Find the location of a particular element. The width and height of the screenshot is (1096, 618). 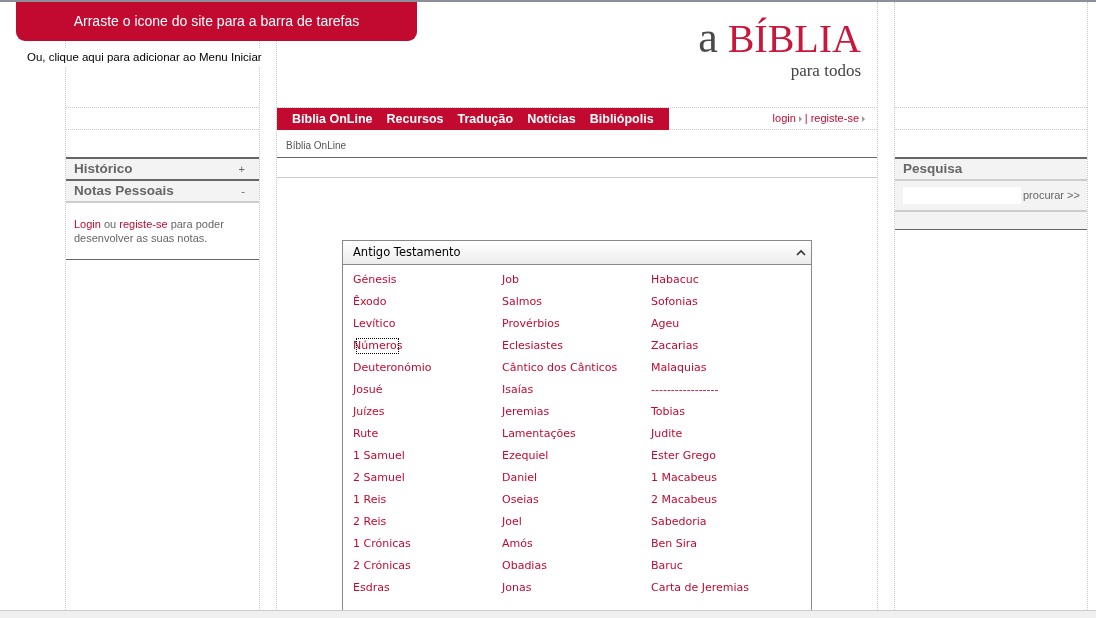

breadcrumb-link: Bíblia OnLine is located at coordinates (577, 145).